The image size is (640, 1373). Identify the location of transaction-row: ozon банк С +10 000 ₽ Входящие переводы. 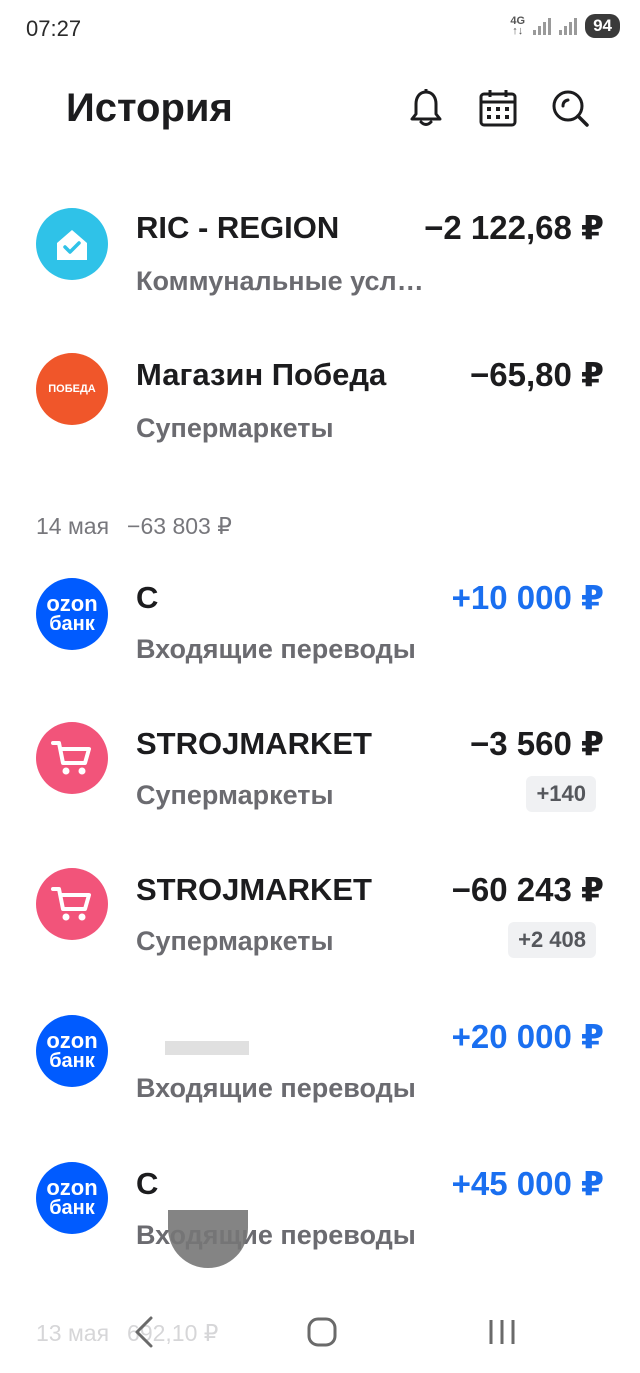
(320, 626).